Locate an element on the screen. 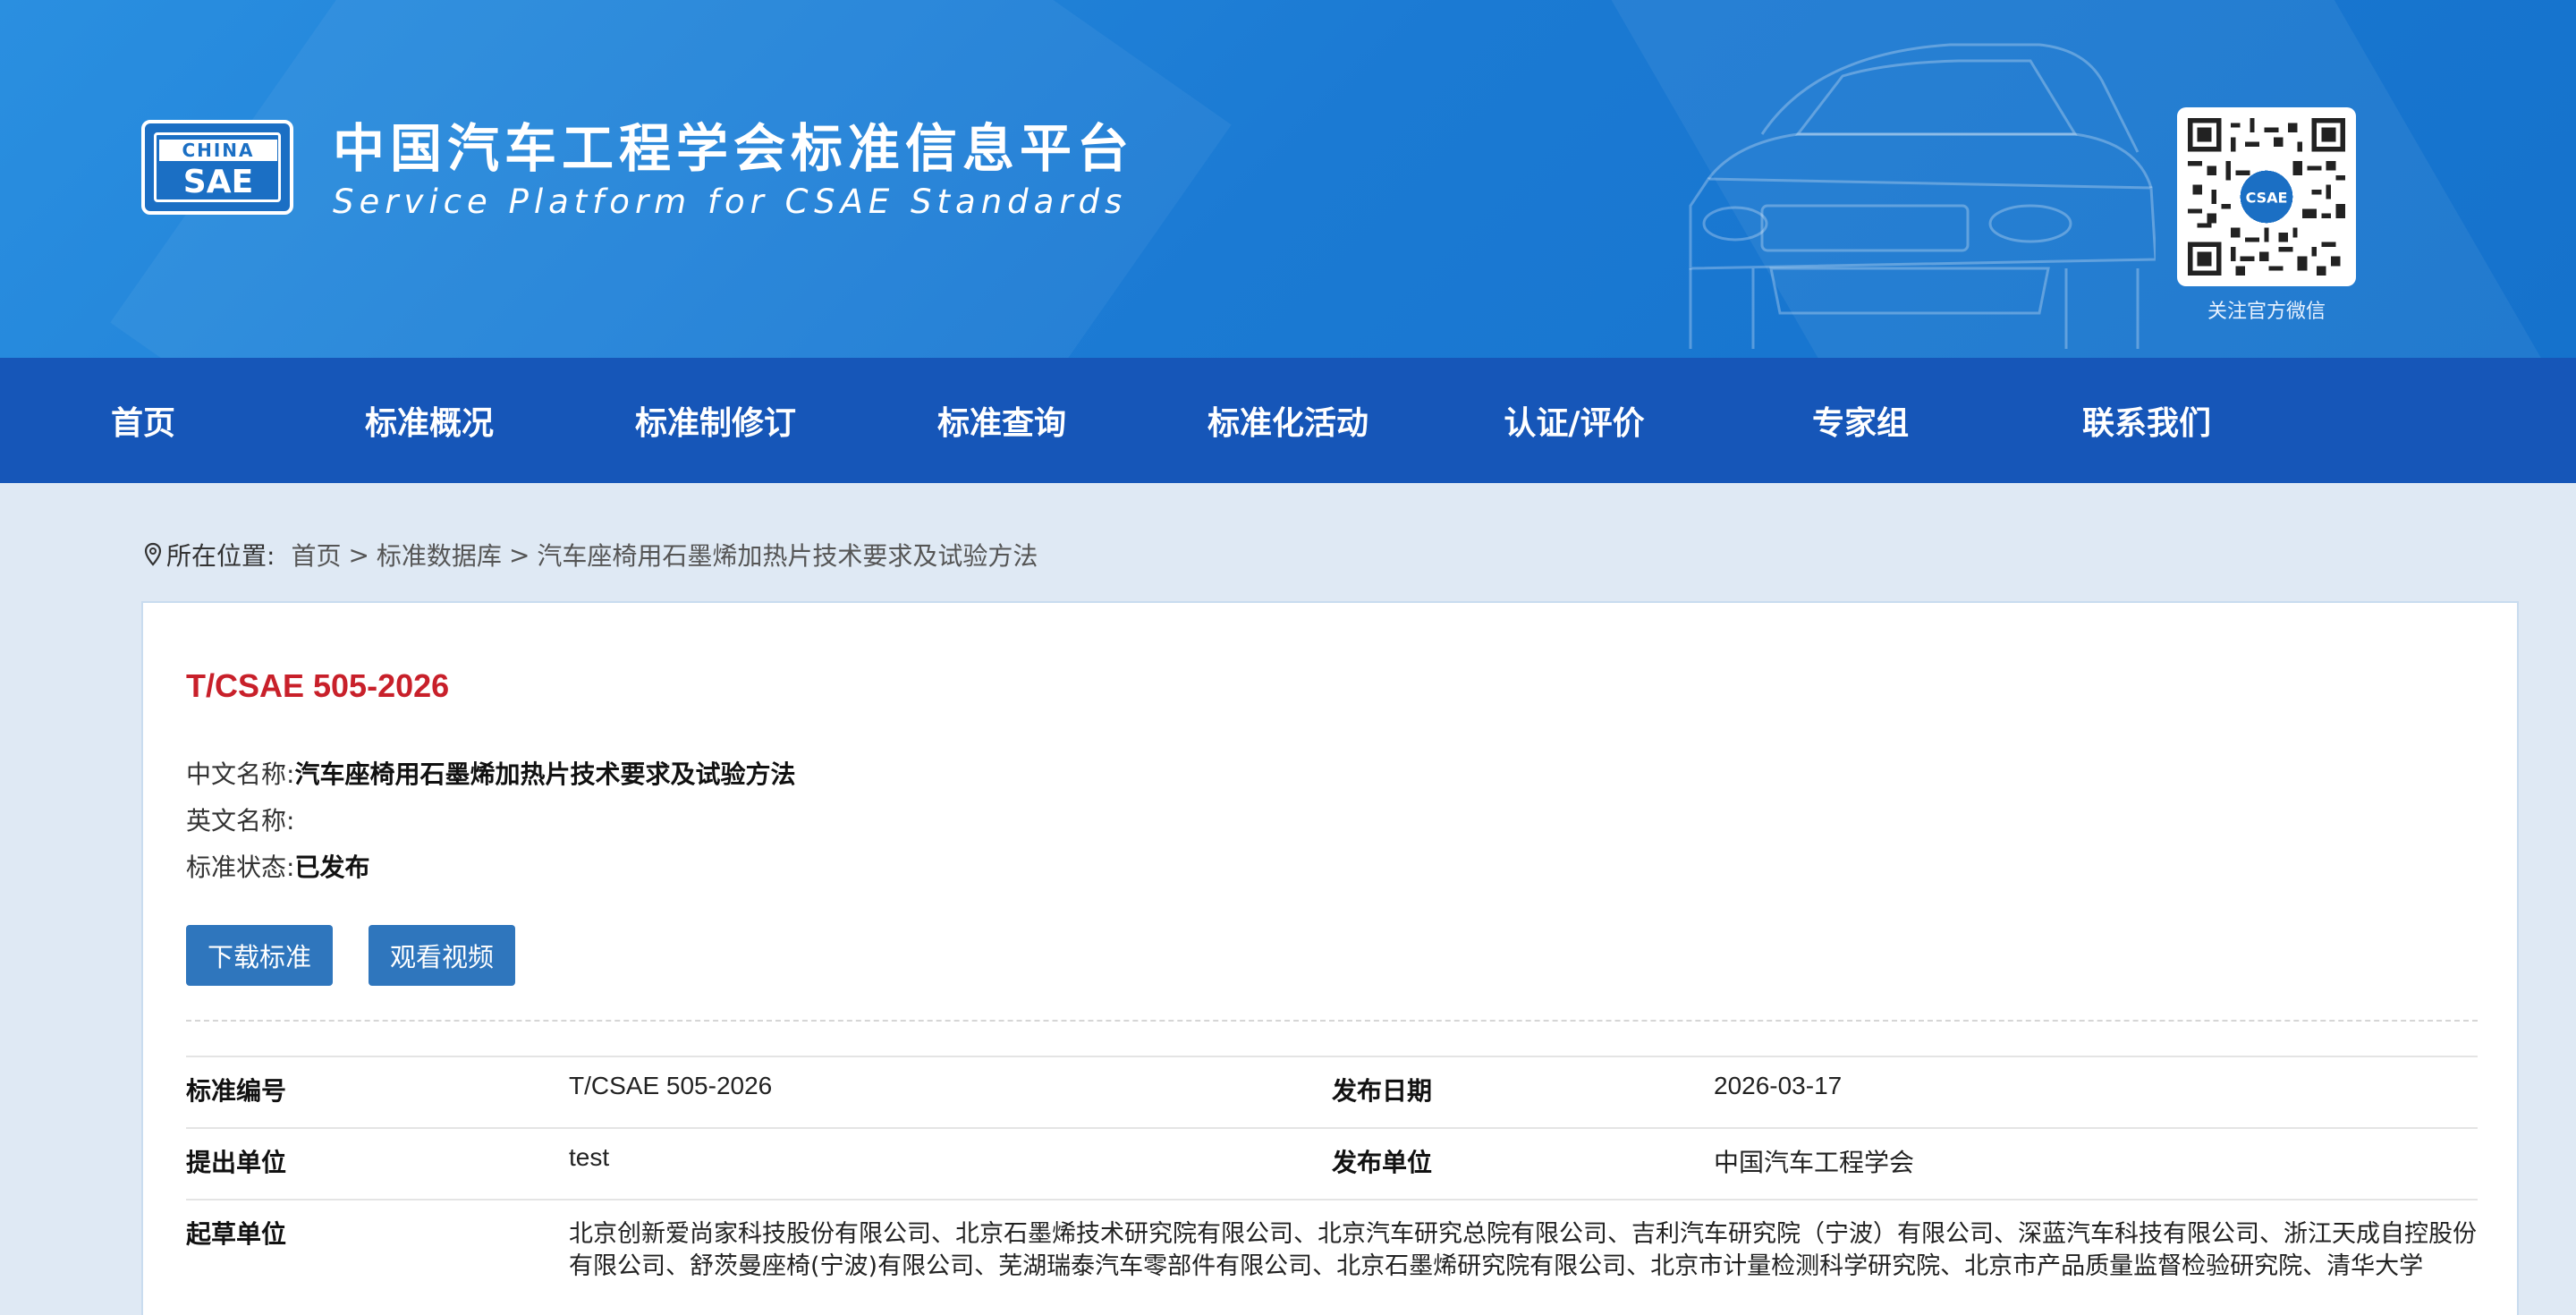 This screenshot has width=2576, height=1315. nav-item-activities: 标准化活动 is located at coordinates (1288, 420).